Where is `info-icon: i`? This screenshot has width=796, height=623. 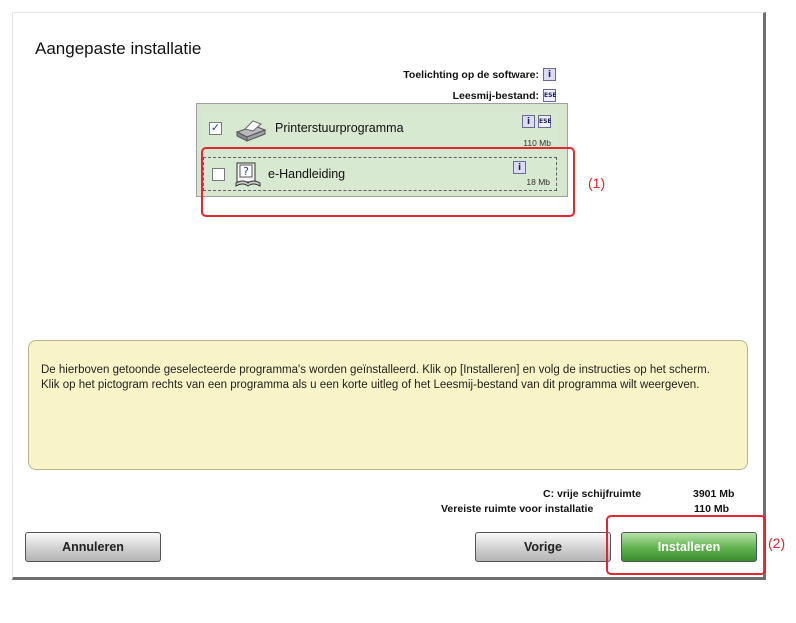
info-icon: i is located at coordinates (549, 74).